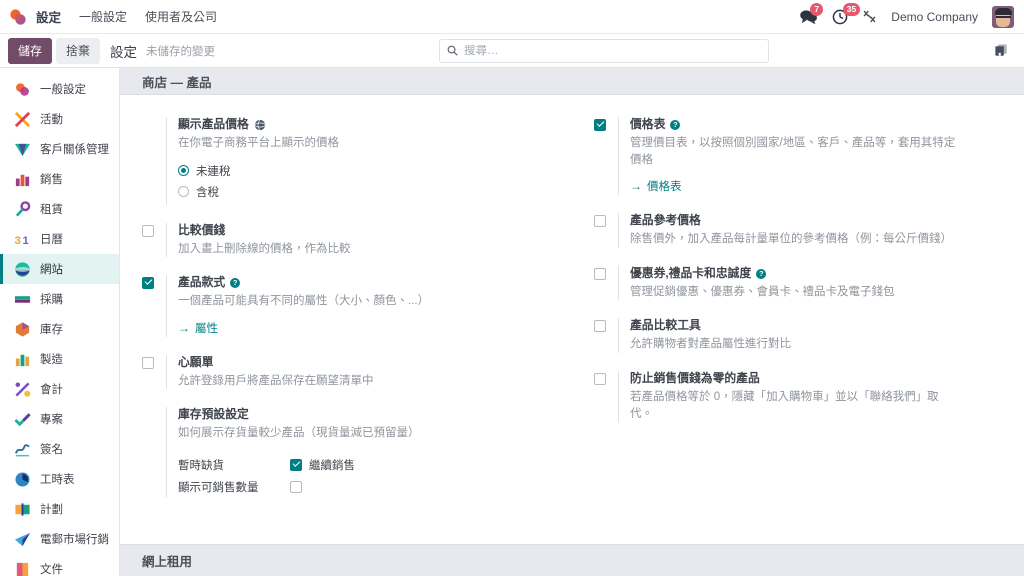  I want to click on sidebar-item-website: 網站, so click(59, 269).